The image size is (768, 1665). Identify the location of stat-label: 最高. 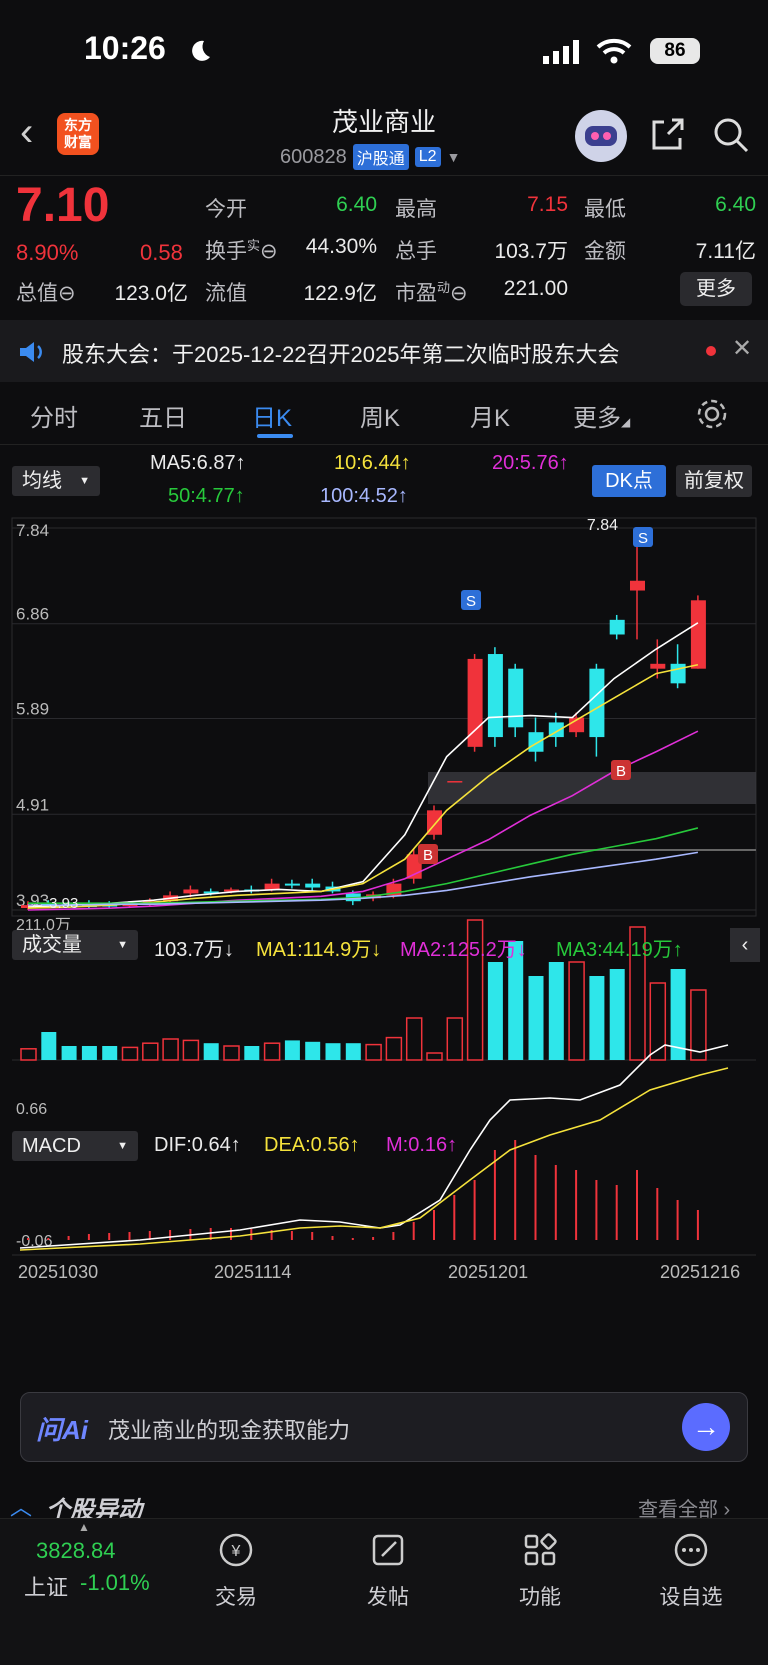
(416, 209).